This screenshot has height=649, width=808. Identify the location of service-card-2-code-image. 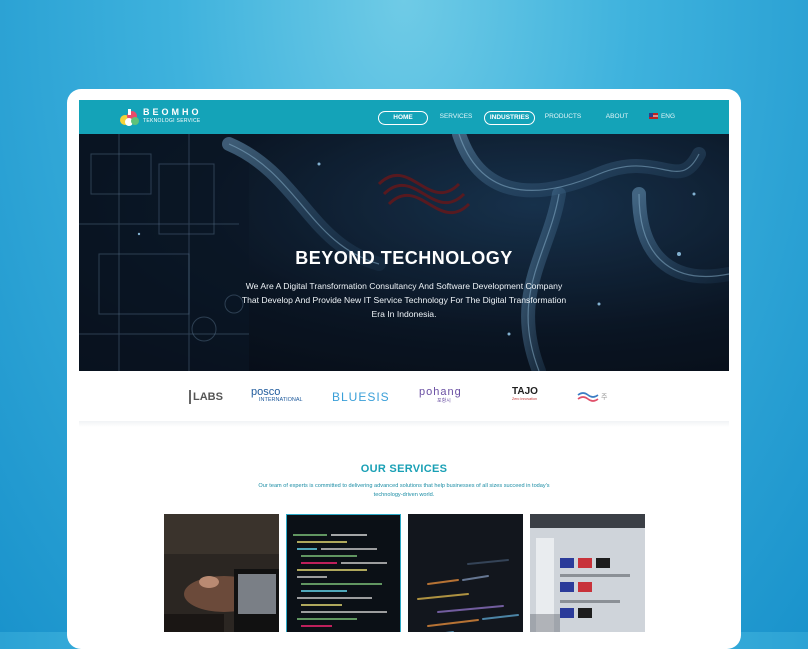
(343, 573).